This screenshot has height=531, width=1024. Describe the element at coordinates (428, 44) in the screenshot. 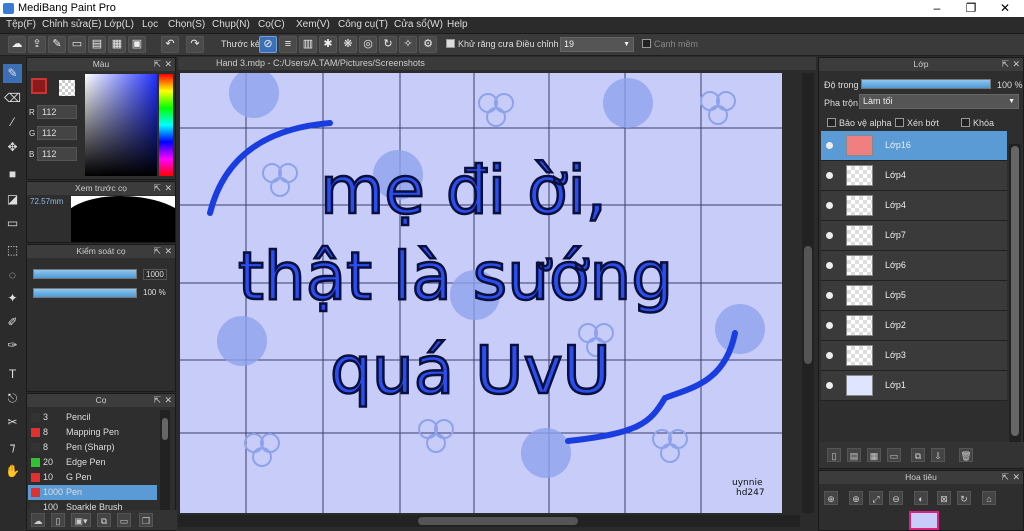

I see `settings-icon: ⚙` at that location.